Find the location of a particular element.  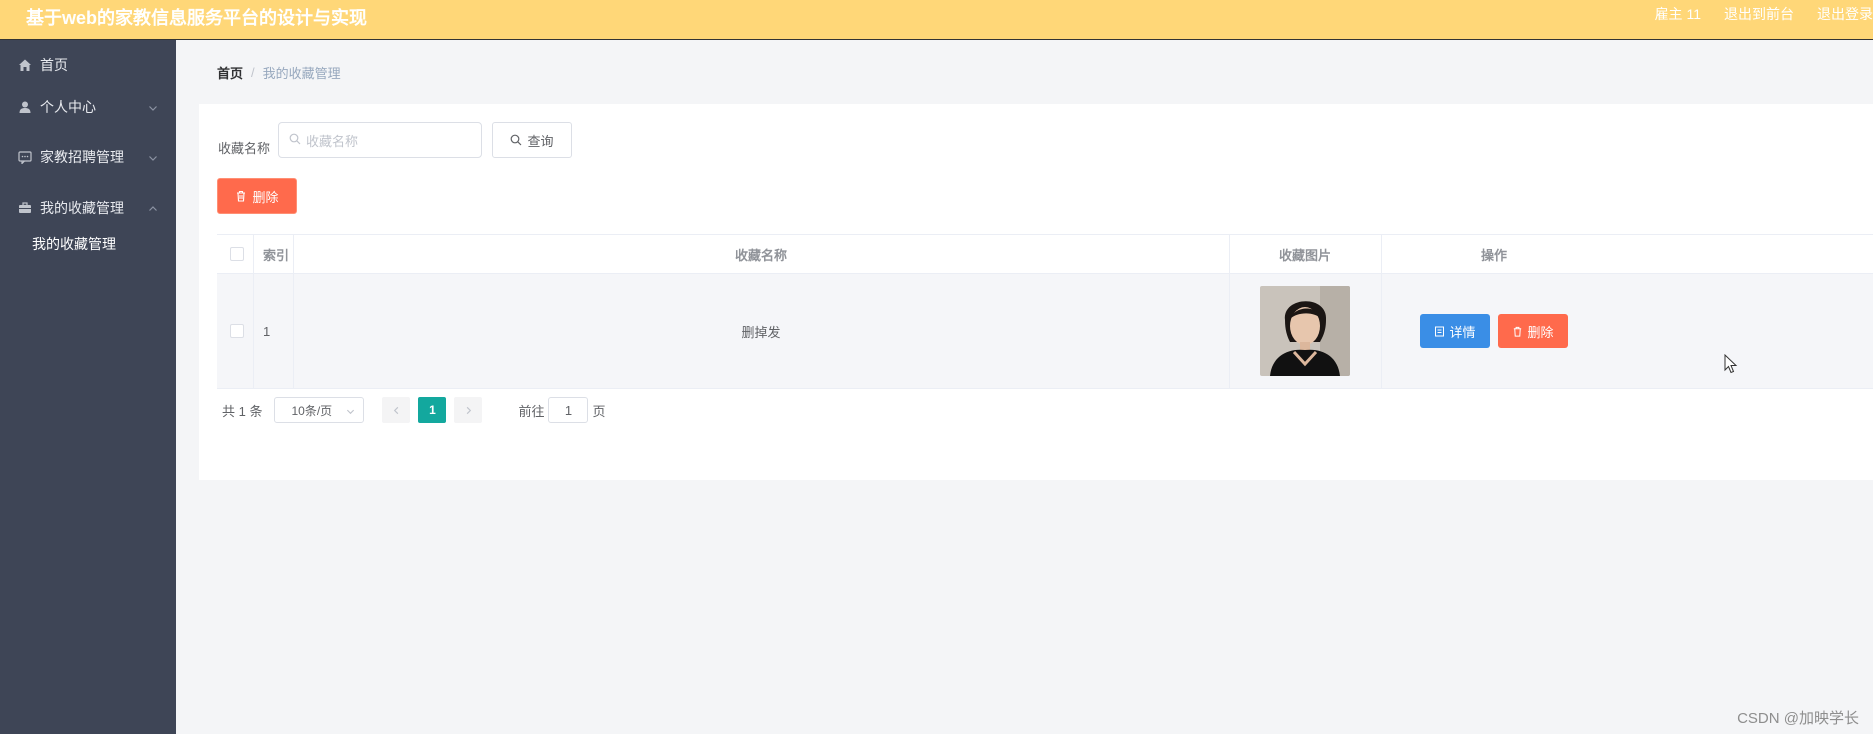

favorite-thumbnail is located at coordinates (1305, 331).